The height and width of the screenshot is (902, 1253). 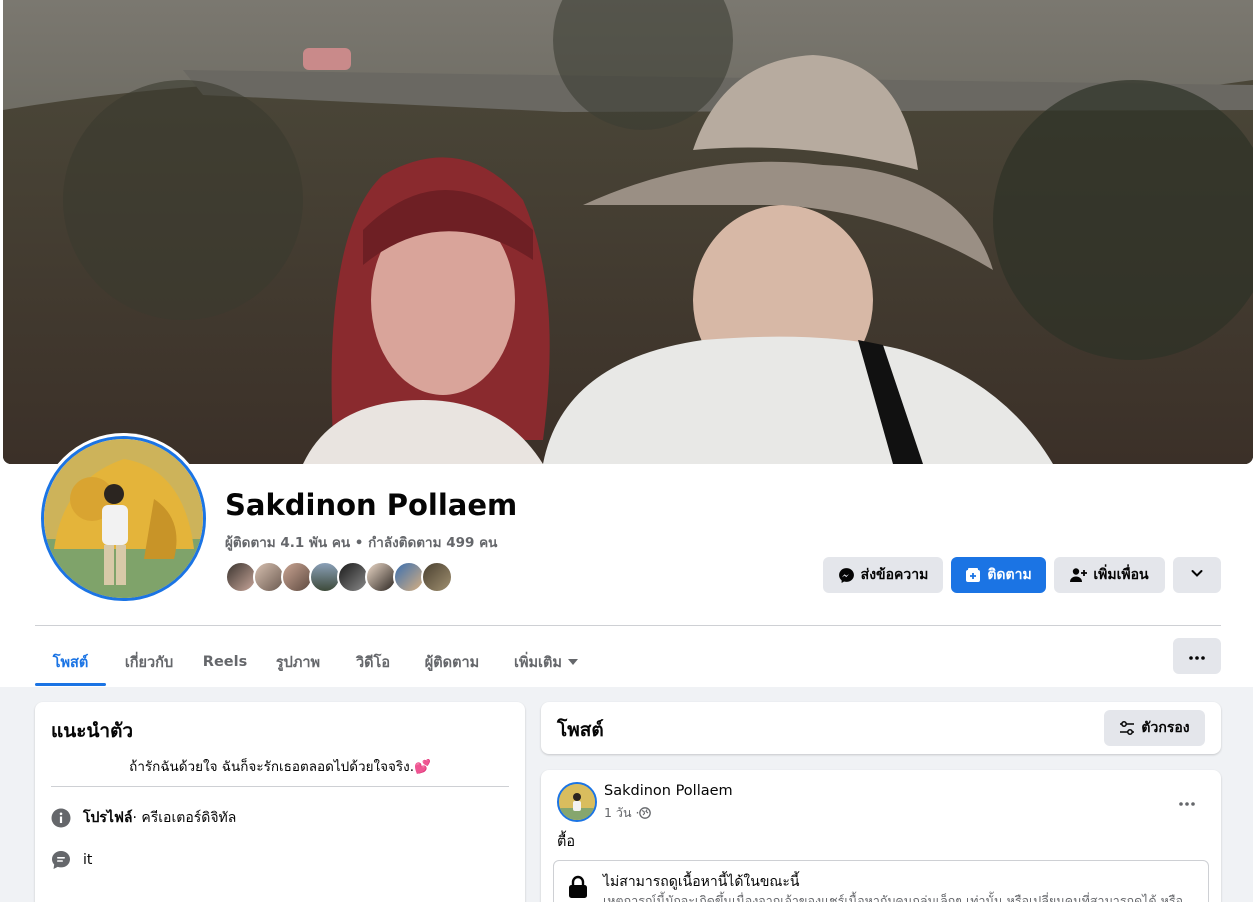 I want to click on post-author-avatar, so click(x=577, y=802).